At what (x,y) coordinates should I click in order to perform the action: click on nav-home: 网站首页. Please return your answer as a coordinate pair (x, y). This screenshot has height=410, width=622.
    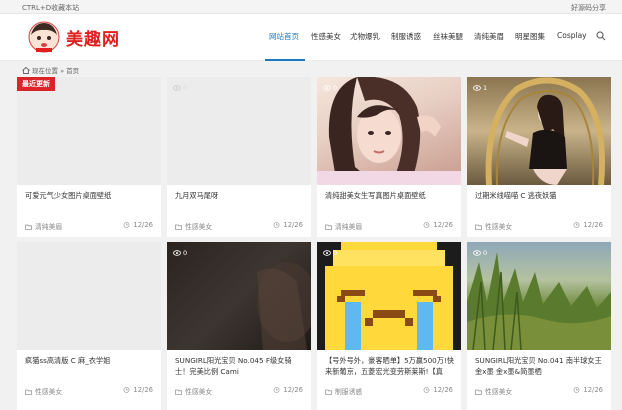
    Looking at the image, I should click on (284, 36).